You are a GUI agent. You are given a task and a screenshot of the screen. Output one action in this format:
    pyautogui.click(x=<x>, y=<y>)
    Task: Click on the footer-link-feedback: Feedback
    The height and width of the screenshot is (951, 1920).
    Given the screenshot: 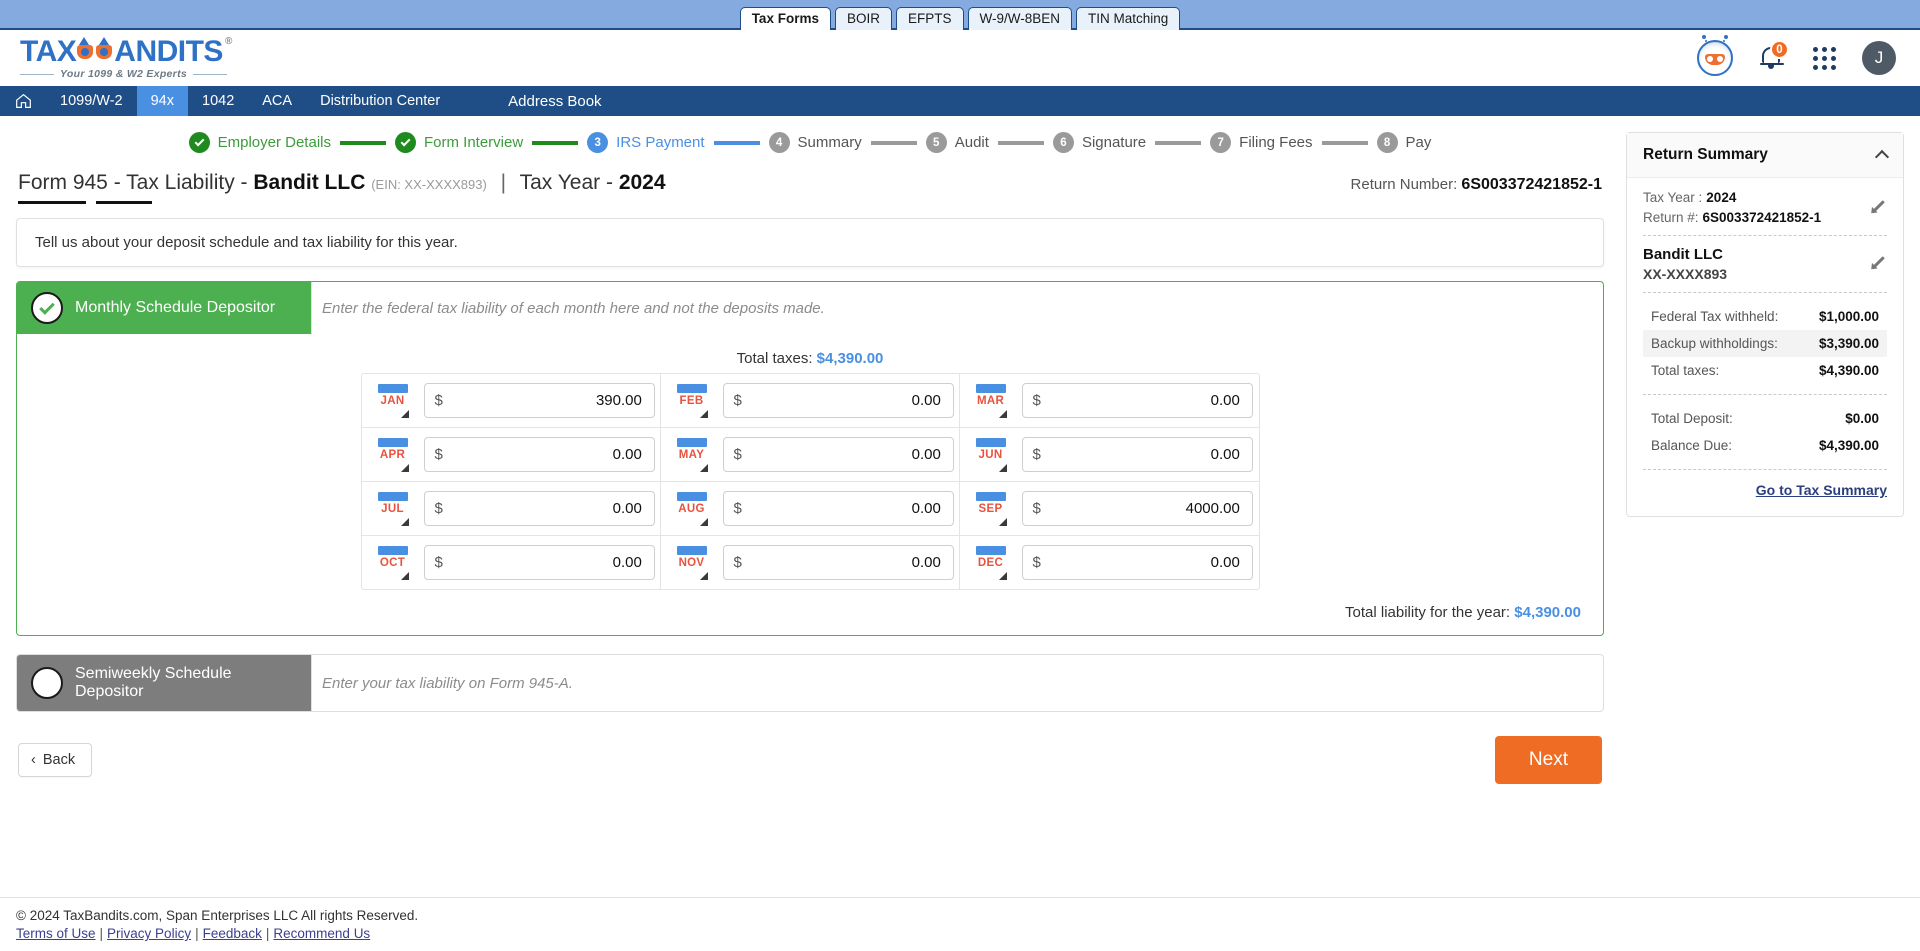 What is the action you would take?
    pyautogui.click(x=232, y=933)
    